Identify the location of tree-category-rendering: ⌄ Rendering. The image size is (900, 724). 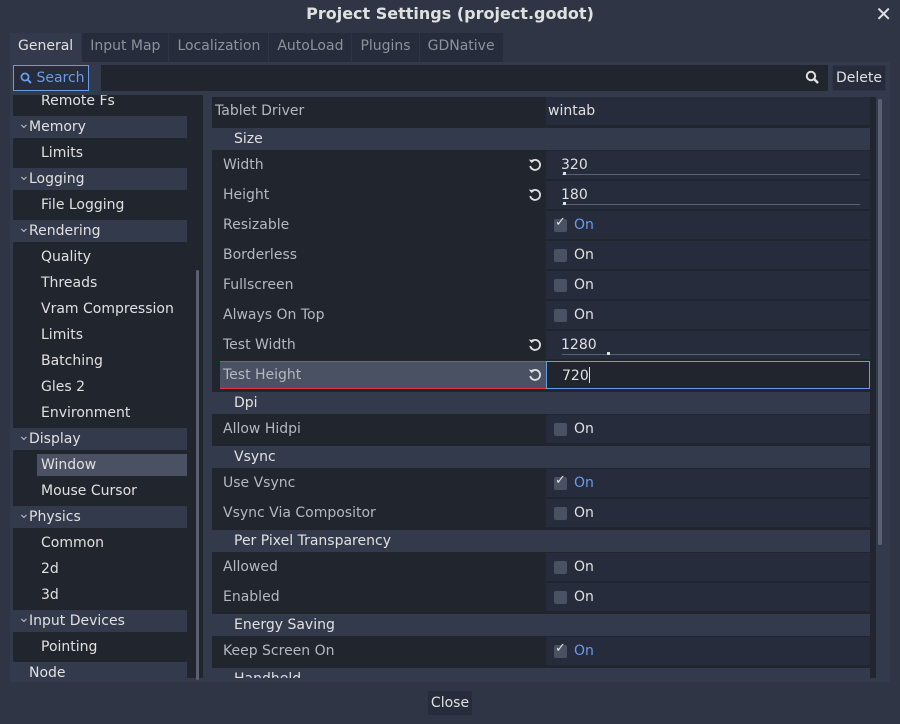
(100, 231).